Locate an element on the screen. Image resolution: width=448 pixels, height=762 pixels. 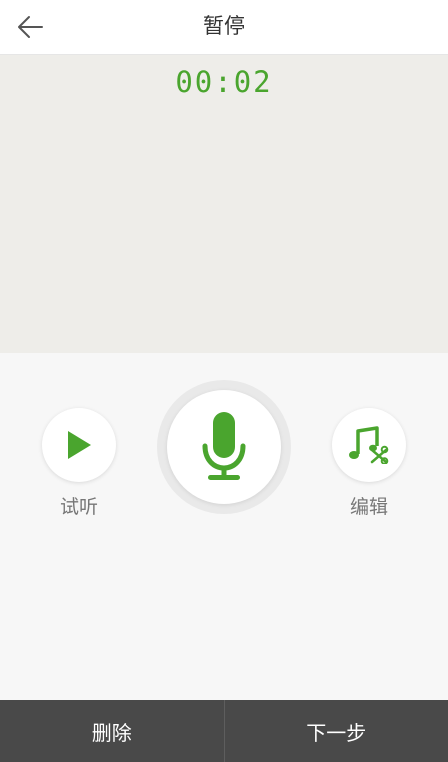
play-label: 试听 is located at coordinates (78, 507).